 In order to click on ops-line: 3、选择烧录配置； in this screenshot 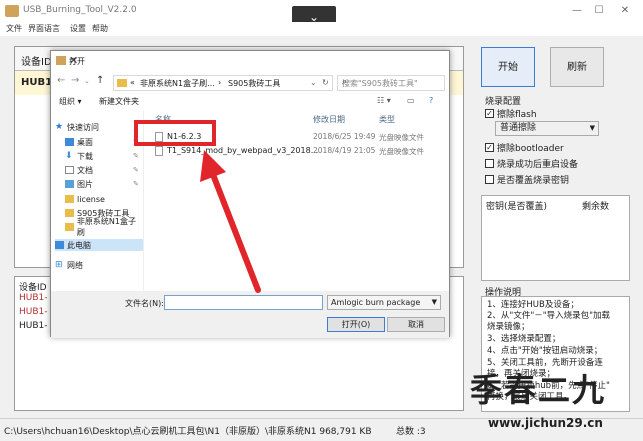, I will do `click(524, 339)`.